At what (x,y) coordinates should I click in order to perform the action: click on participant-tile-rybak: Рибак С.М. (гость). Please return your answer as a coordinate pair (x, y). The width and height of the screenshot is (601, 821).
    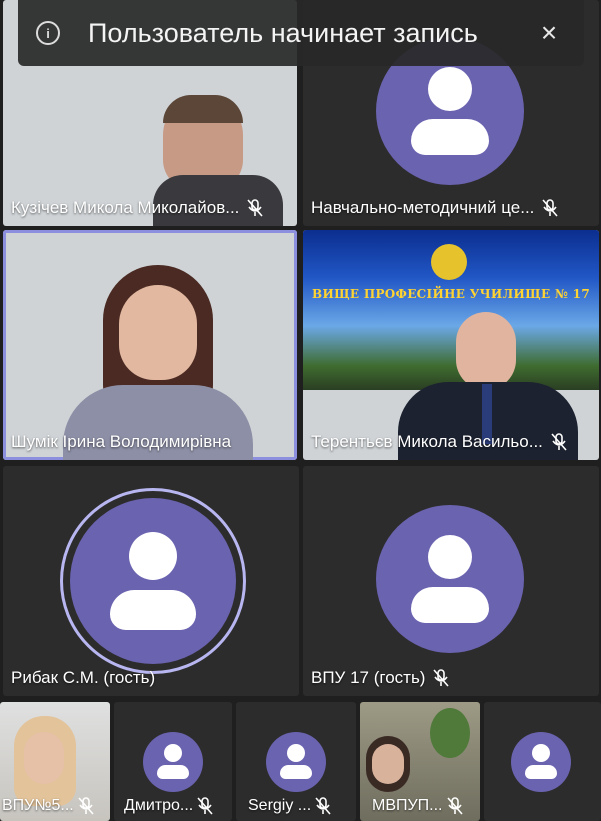
    Looking at the image, I should click on (151, 581).